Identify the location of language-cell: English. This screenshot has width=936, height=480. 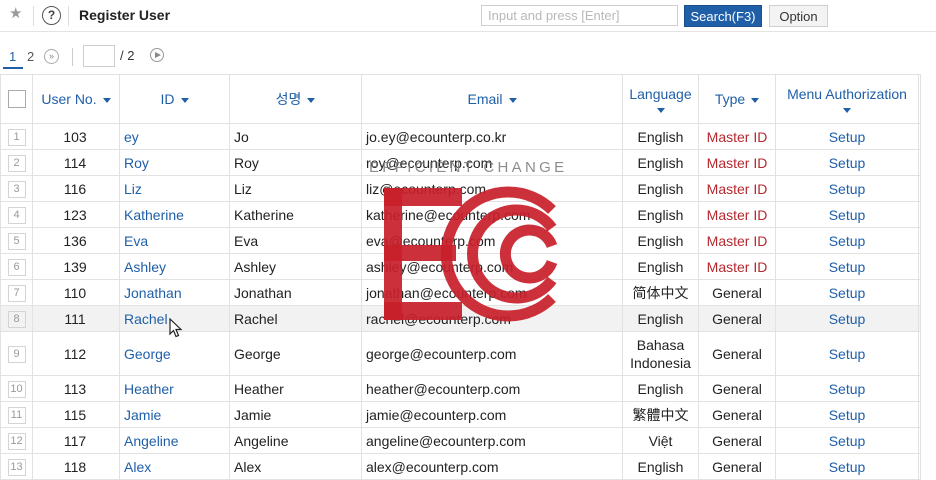
(660, 240).